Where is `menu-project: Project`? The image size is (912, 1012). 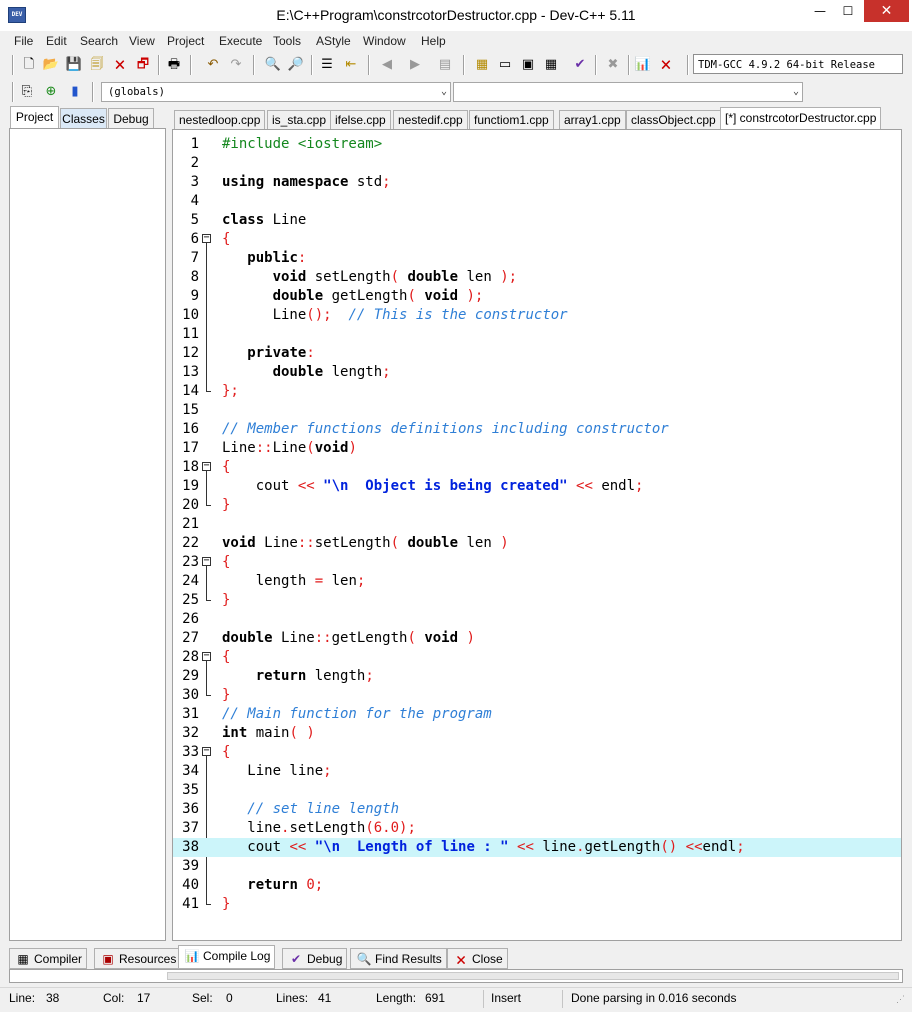 menu-project: Project is located at coordinates (185, 41).